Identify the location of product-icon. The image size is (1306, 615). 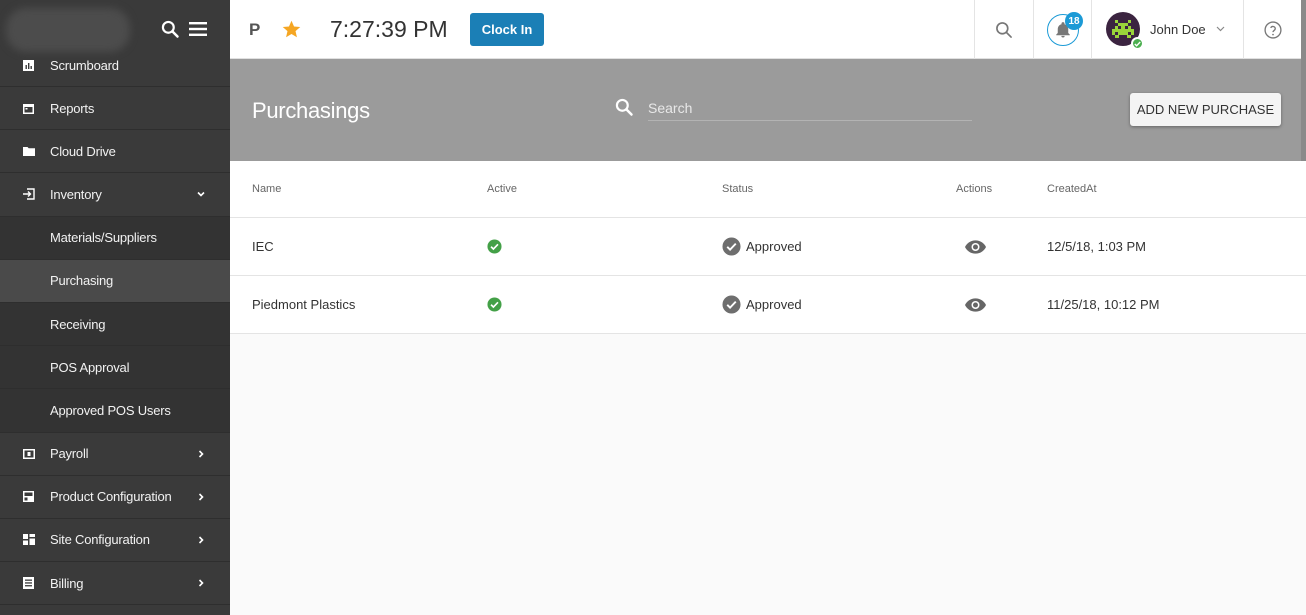
(28, 496).